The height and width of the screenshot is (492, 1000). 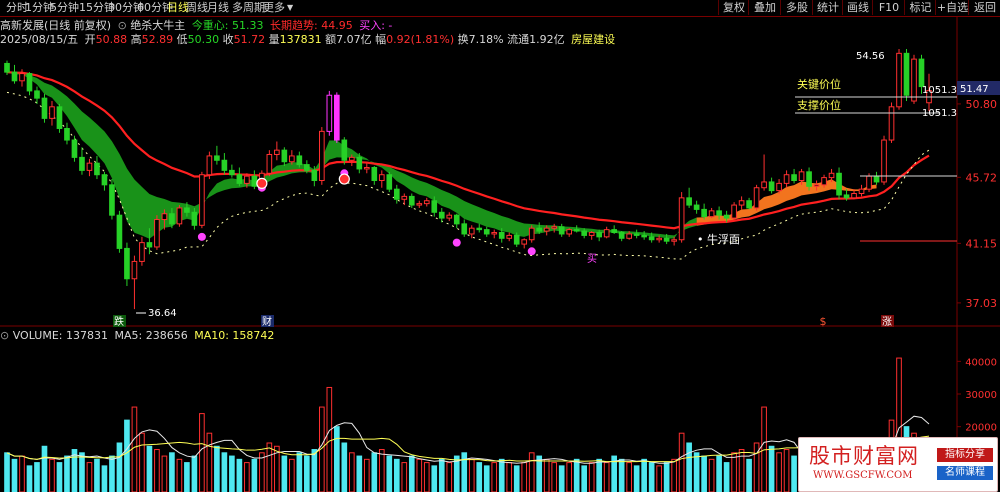 What do you see at coordinates (965, 455) in the screenshot?
I see `badge-indicator-share: 指标分享` at bounding box center [965, 455].